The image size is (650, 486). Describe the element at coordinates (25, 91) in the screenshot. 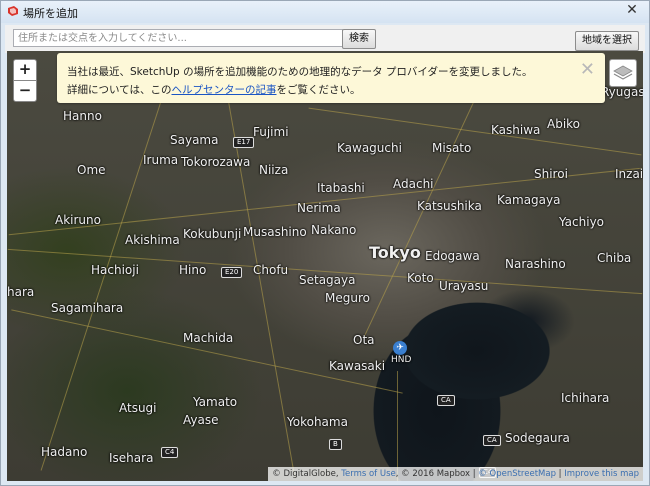

I see `zoom-out-button: −` at that location.